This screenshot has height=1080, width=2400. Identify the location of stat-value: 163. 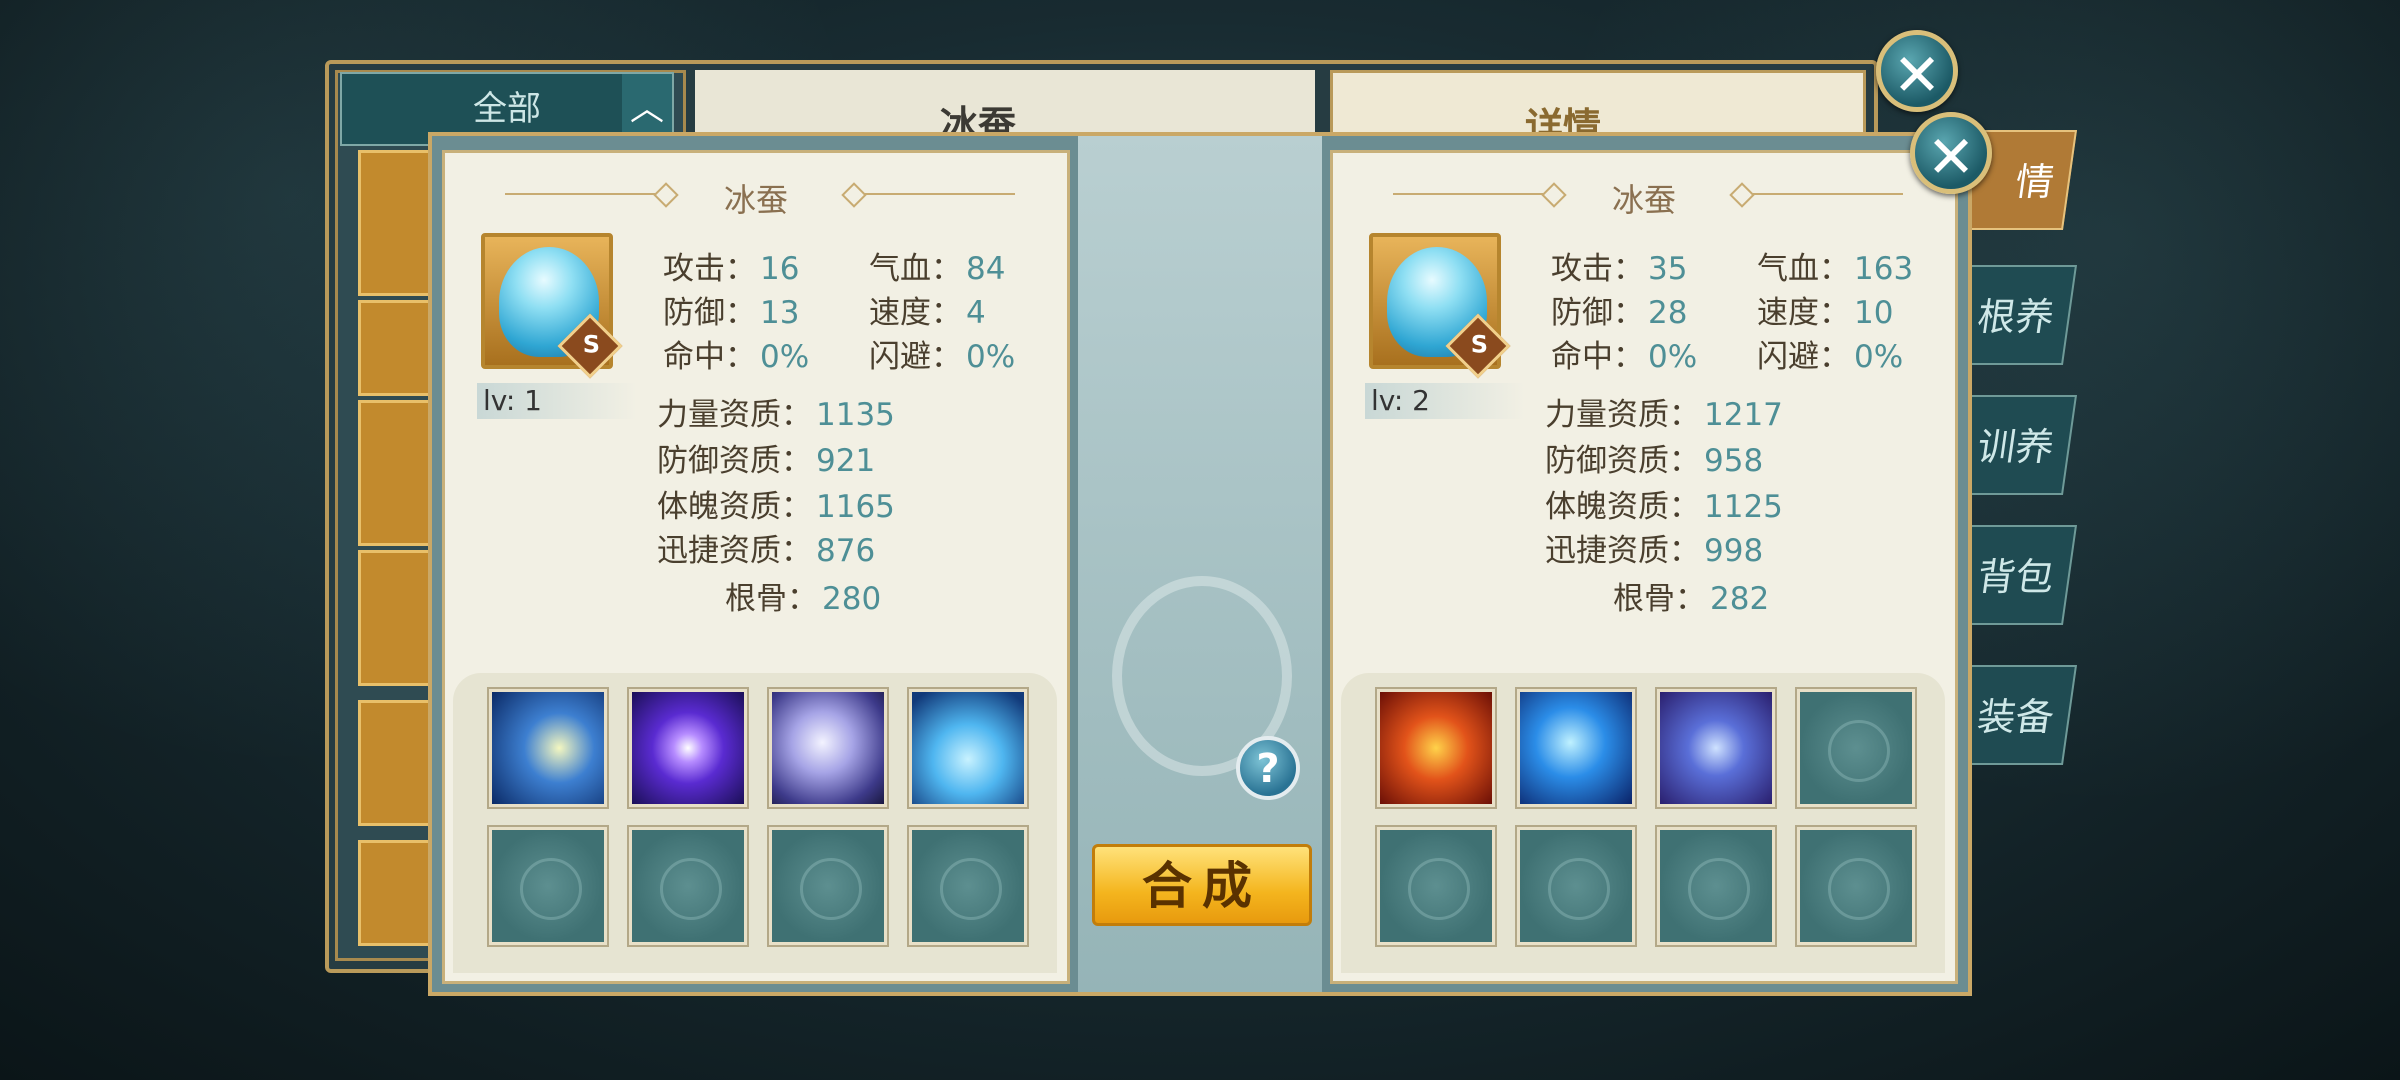
(1884, 269).